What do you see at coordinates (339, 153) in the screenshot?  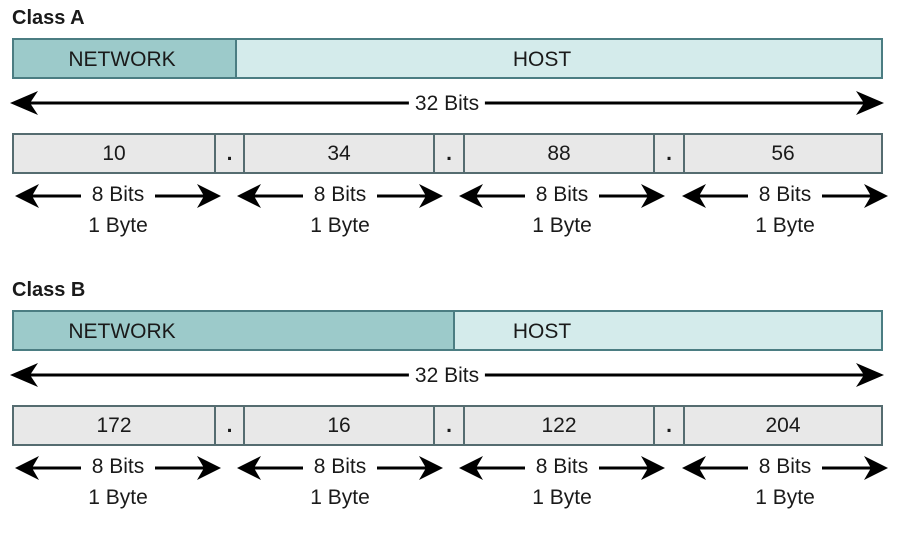 I see `octet-box: 34` at bounding box center [339, 153].